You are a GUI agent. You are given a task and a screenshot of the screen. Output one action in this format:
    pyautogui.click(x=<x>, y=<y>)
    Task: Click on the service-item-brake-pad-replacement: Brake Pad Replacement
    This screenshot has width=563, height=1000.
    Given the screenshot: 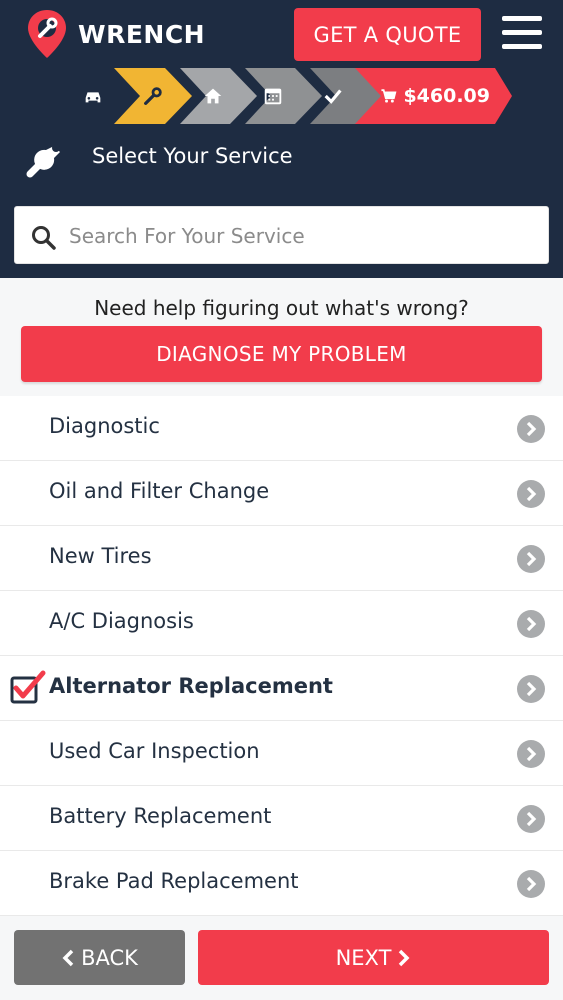 What is the action you would take?
    pyautogui.click(x=281, y=883)
    